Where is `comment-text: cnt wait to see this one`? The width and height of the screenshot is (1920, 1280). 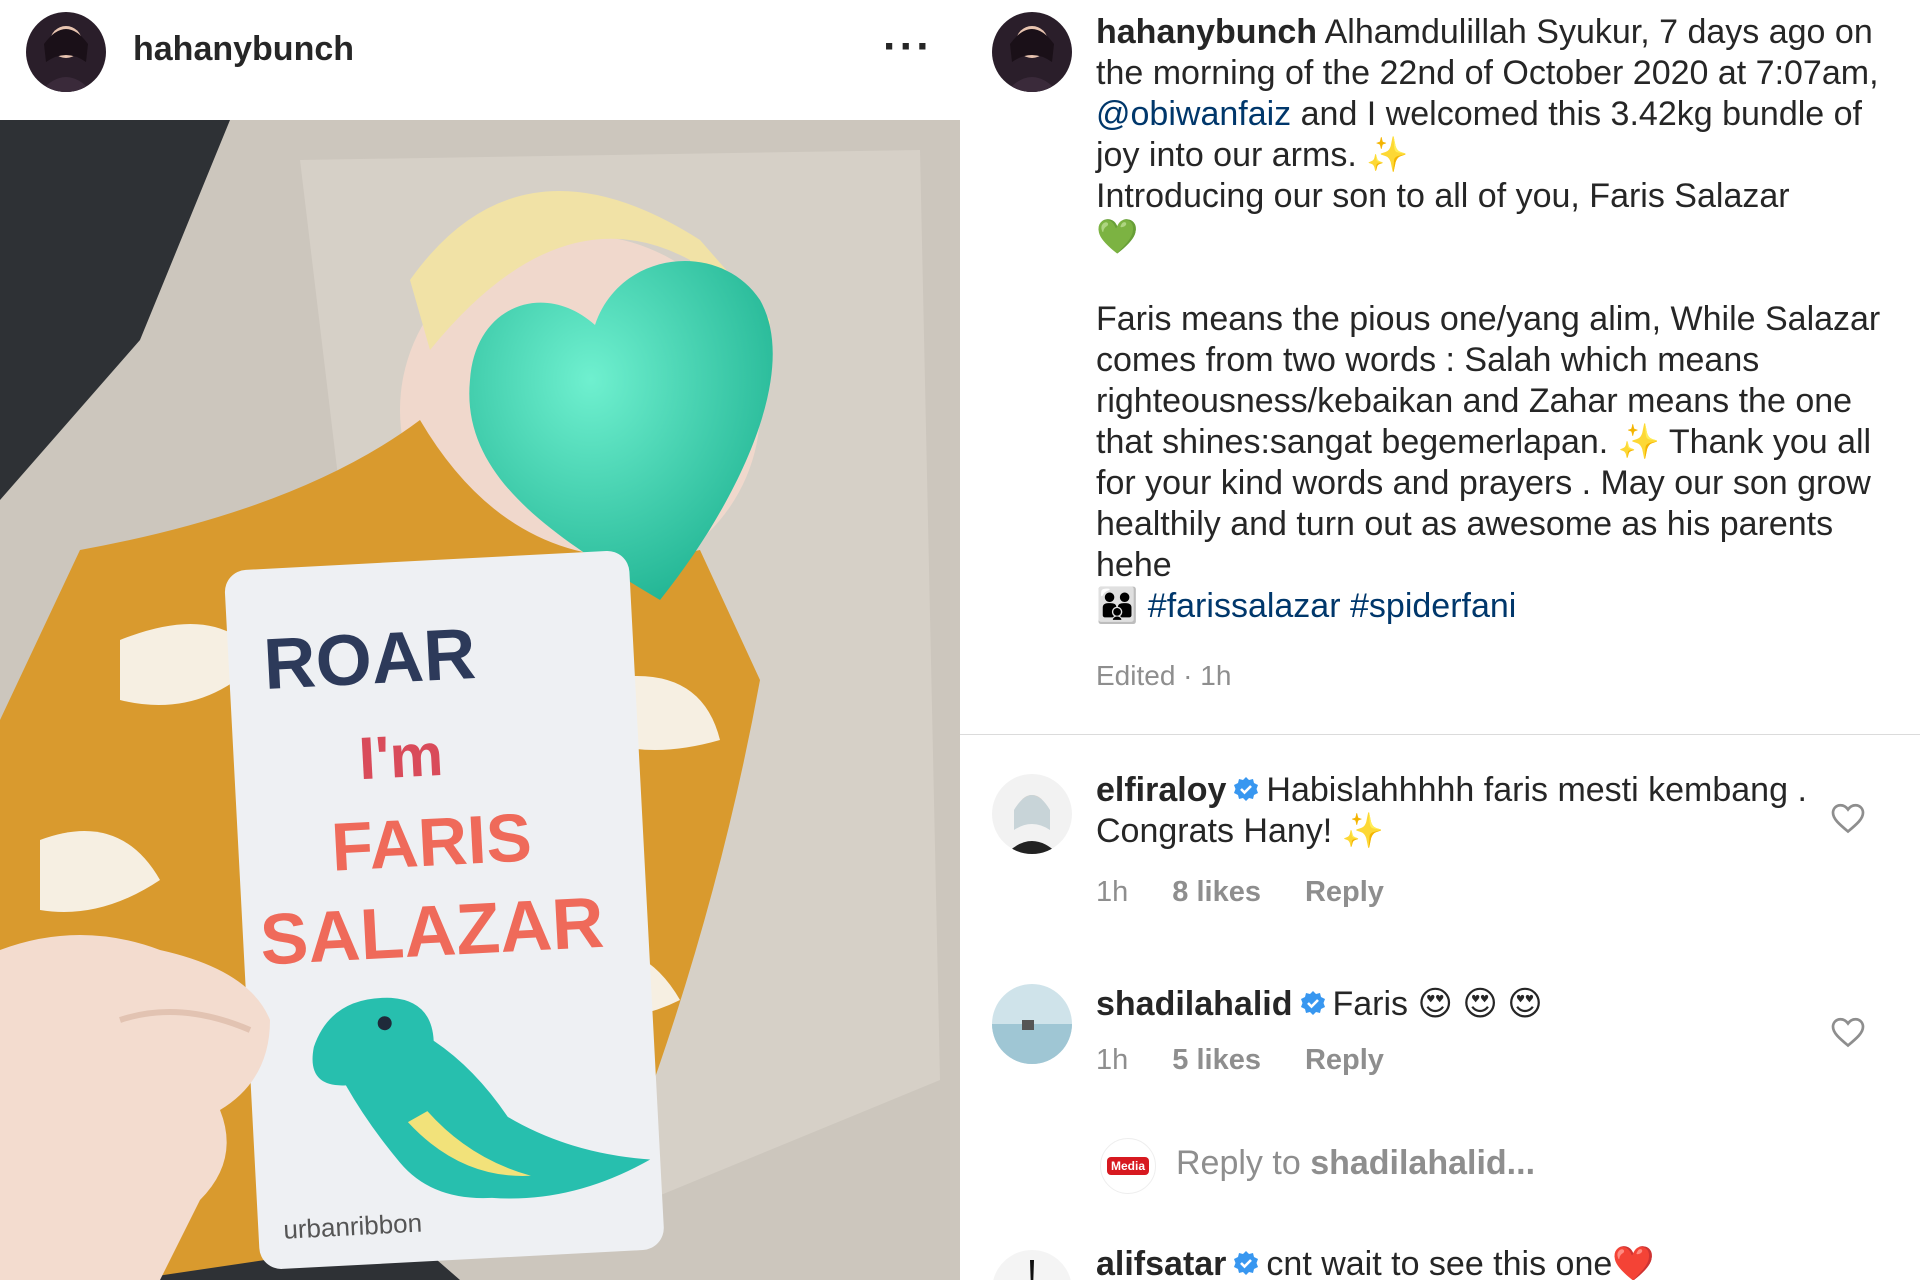 comment-text: cnt wait to see this one is located at coordinates (1439, 1262).